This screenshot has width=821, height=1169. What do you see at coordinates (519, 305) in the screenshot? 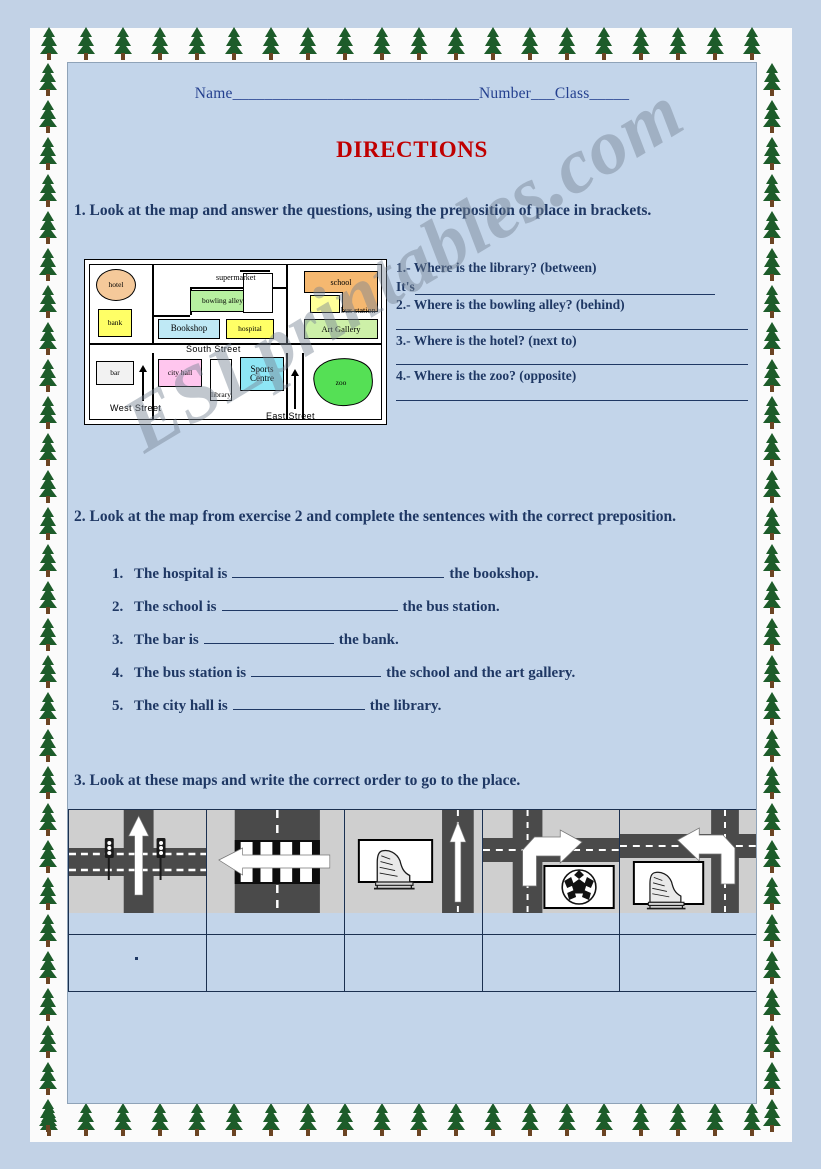
I see `question-2-text: Where is the bowling alley? (behind)` at bounding box center [519, 305].